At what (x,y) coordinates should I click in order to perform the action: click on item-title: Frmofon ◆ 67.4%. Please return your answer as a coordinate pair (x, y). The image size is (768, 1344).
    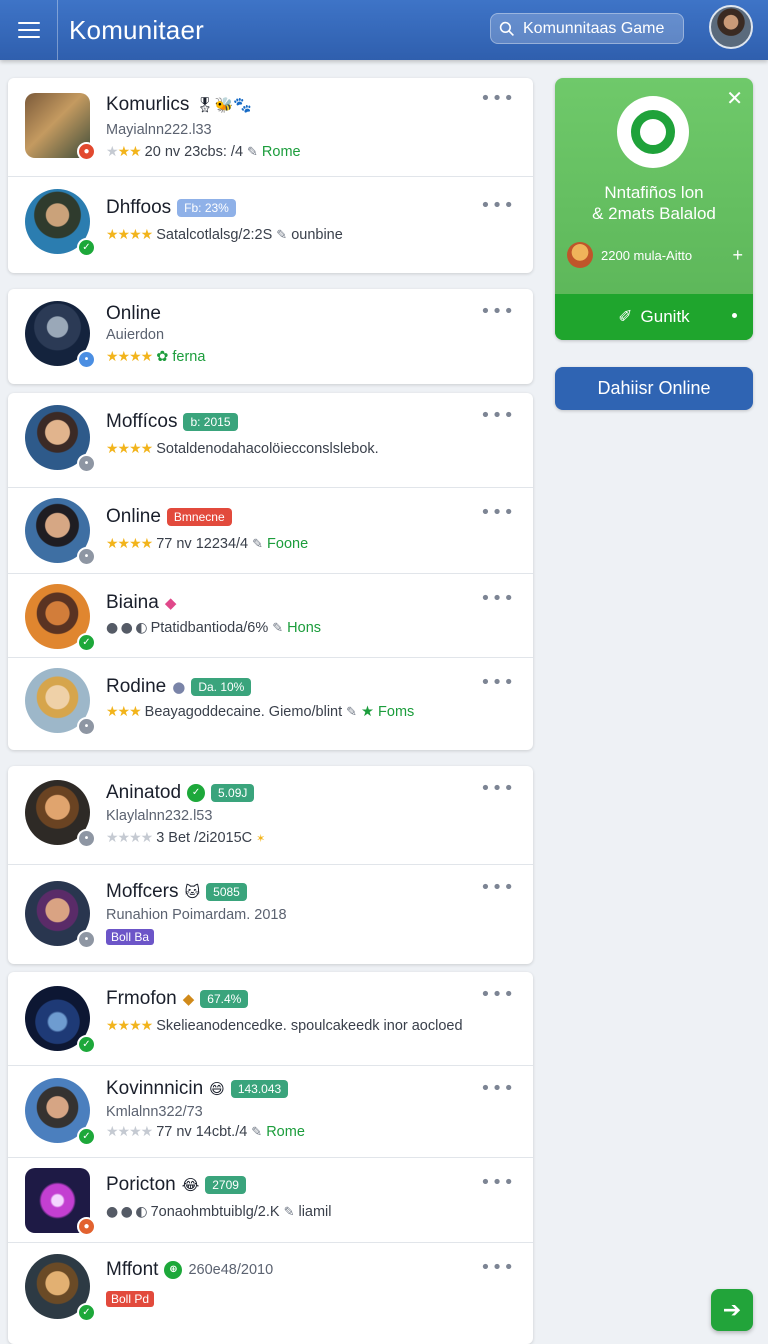
    Looking at the image, I should click on (177, 999).